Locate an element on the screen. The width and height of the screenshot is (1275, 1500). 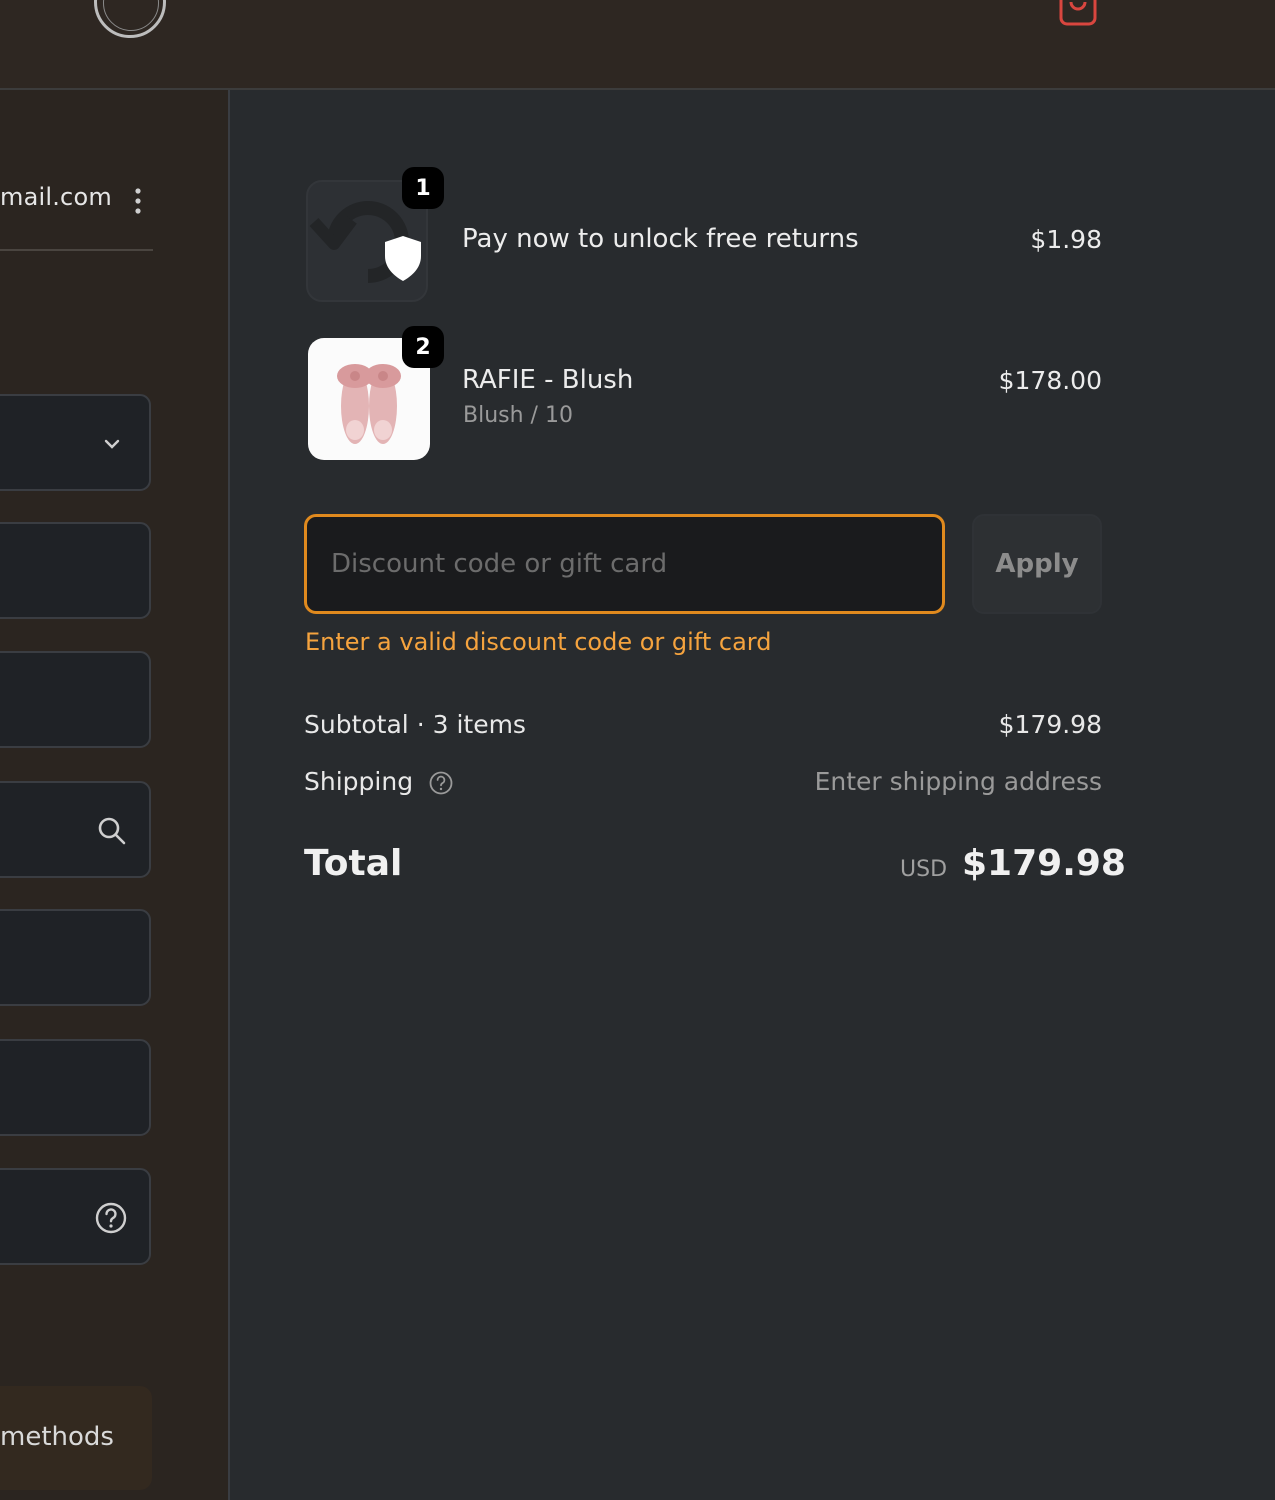
quantity-badge: 2 is located at coordinates (423, 347).